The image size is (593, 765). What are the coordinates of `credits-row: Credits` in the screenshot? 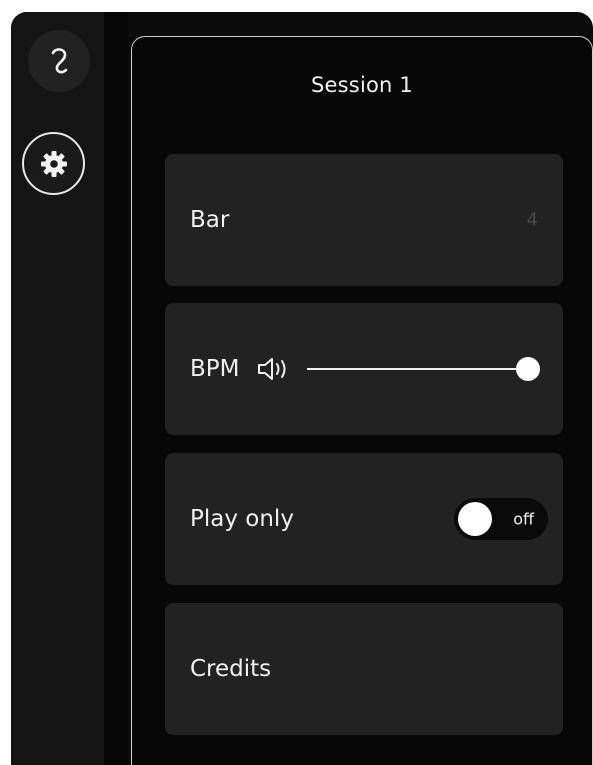 It's located at (364, 669).